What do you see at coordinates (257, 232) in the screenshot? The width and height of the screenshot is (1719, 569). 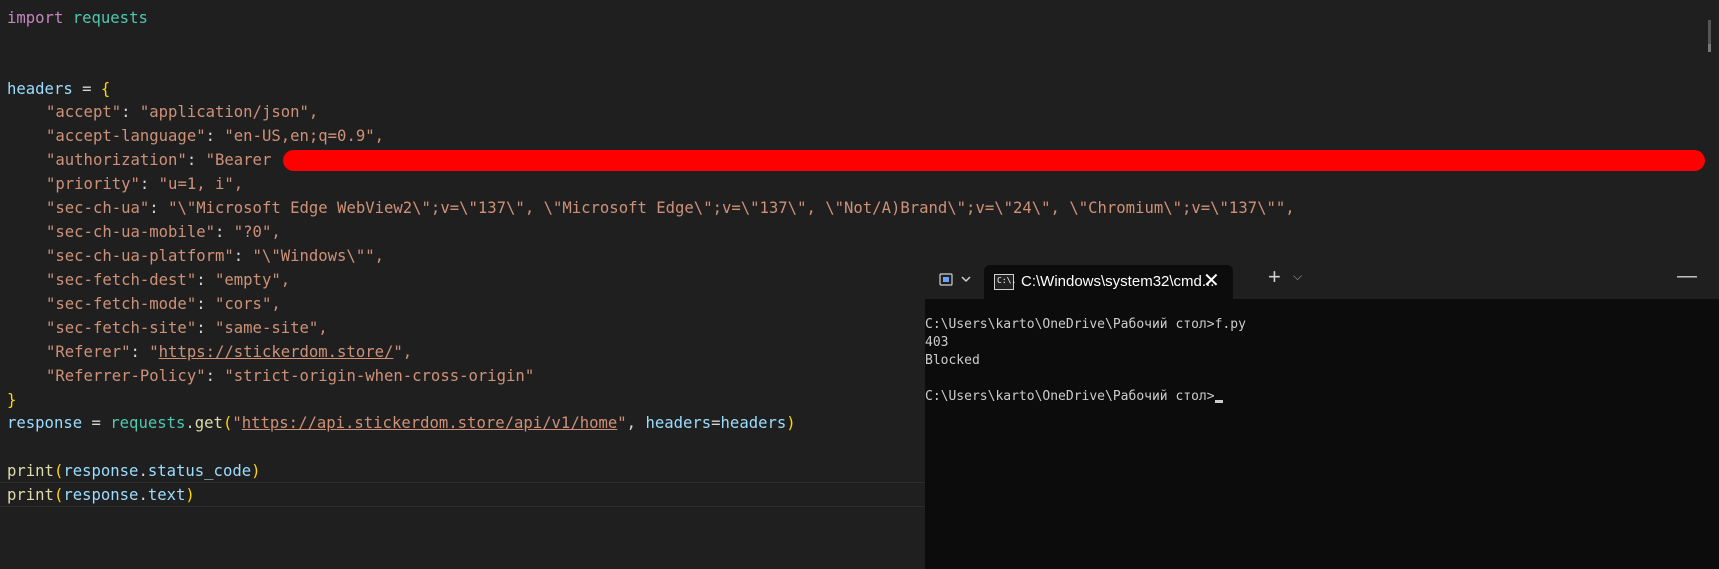 I see `dict-value: "?0",` at bounding box center [257, 232].